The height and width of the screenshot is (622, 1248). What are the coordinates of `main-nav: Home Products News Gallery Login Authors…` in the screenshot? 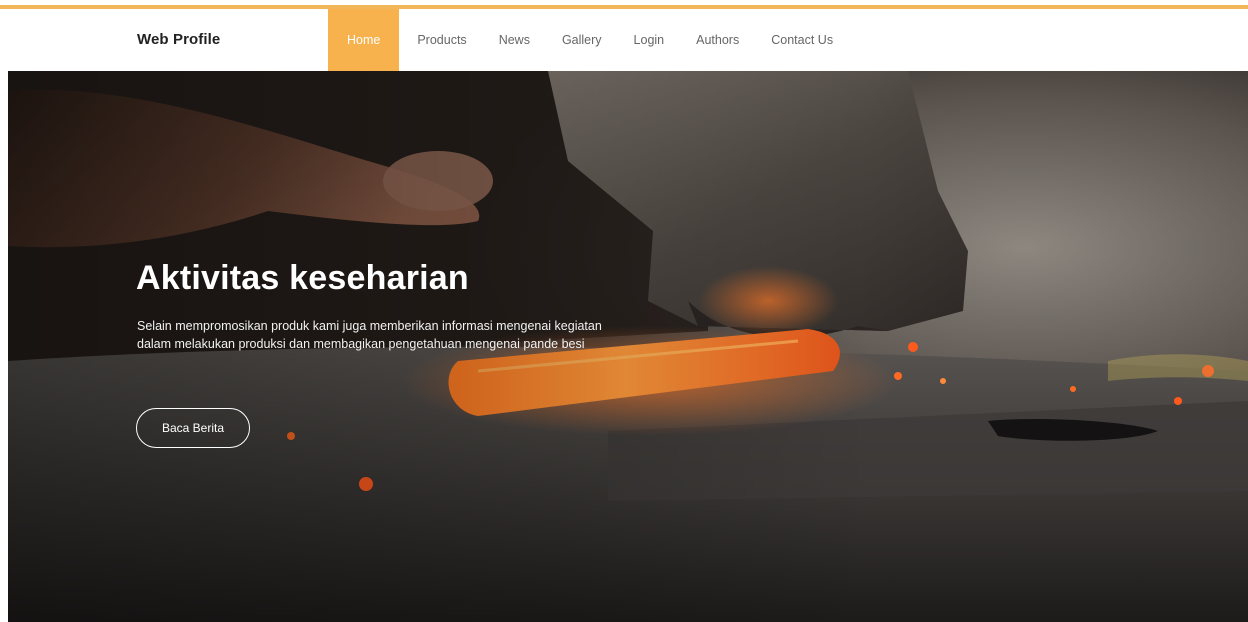 It's located at (588, 40).